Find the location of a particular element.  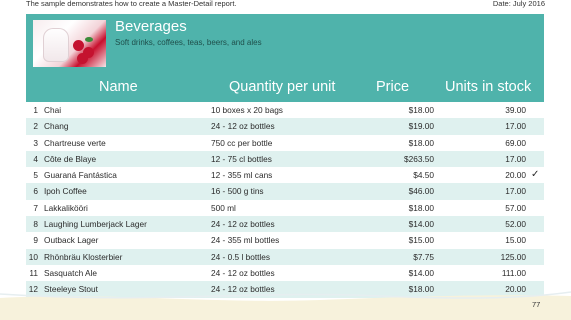

checkmark-icon: ✓ is located at coordinates (535, 175).